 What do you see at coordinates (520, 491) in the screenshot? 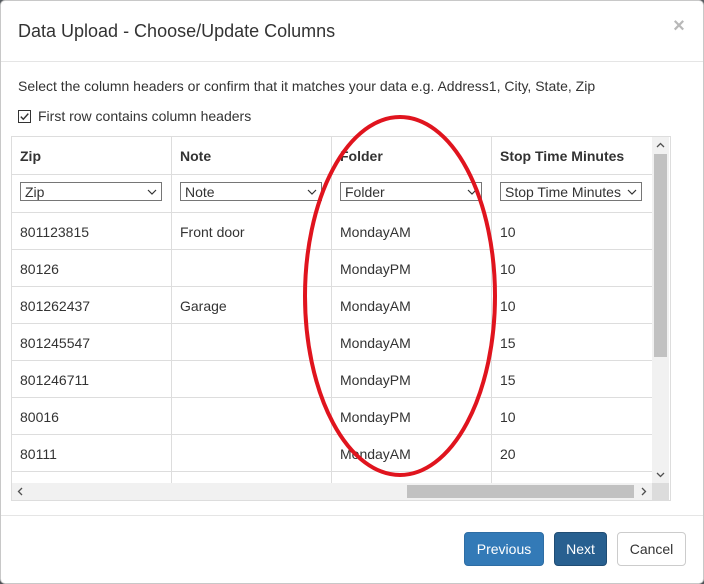
I see `horizontal-scroll-thumb` at bounding box center [520, 491].